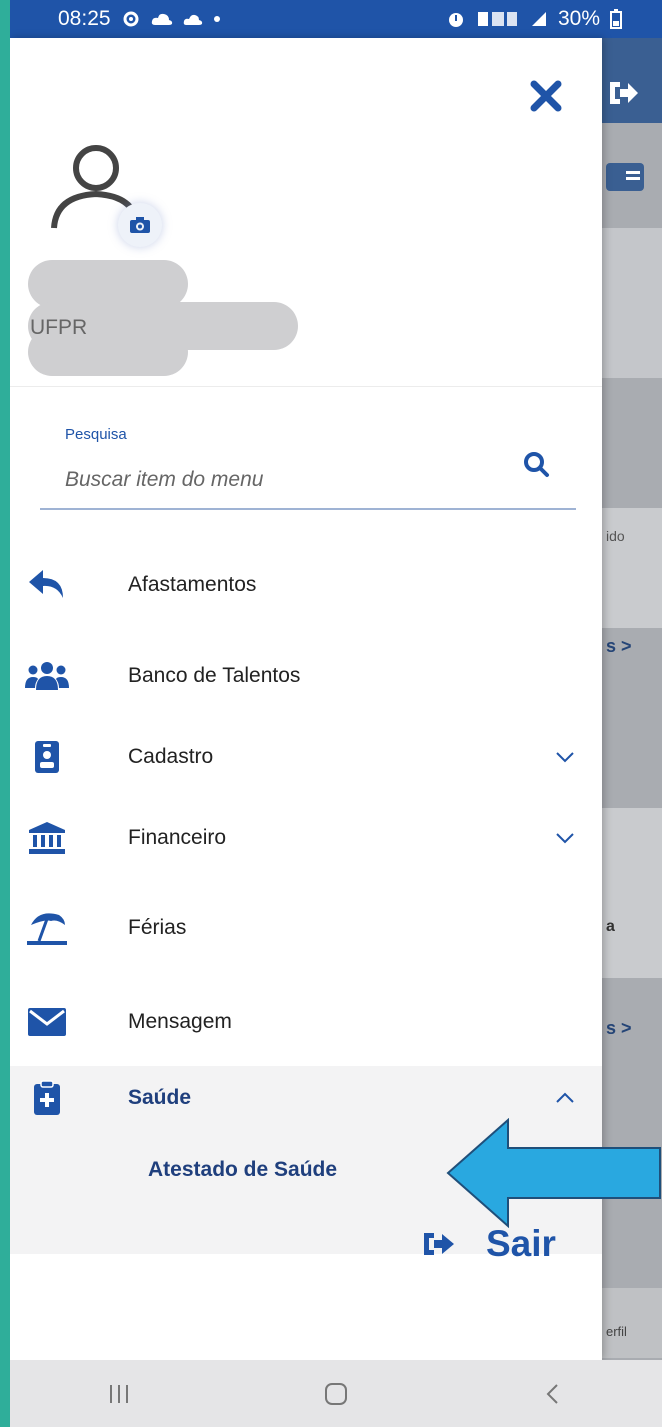 The height and width of the screenshot is (1427, 662). Describe the element at coordinates (616, 19) in the screenshot. I see `battery-icon` at that location.